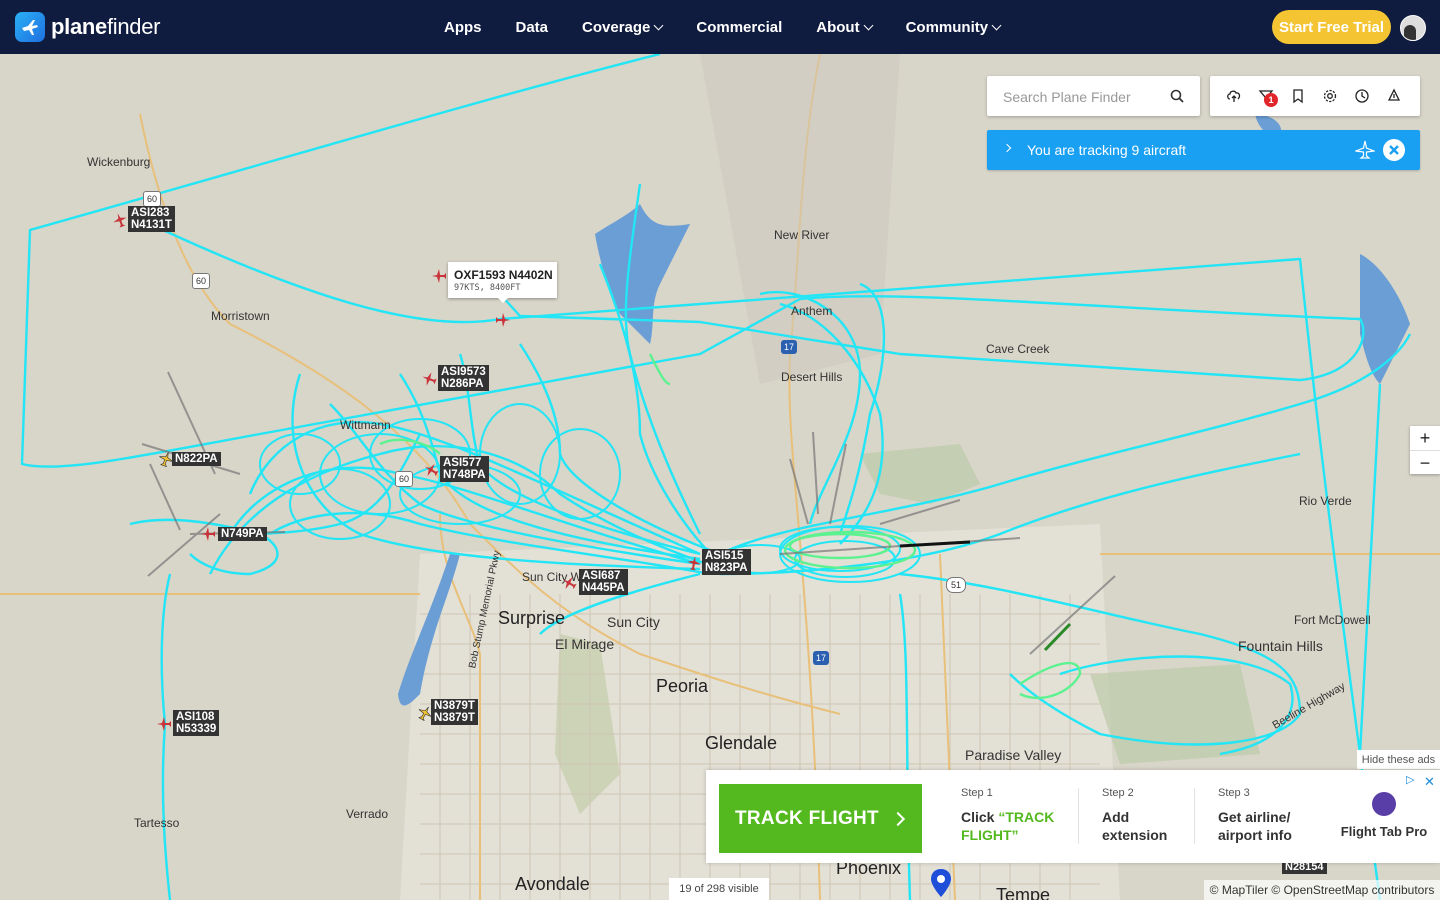  Describe the element at coordinates (240, 316) in the screenshot. I see `place-morristown: Morristown` at that location.